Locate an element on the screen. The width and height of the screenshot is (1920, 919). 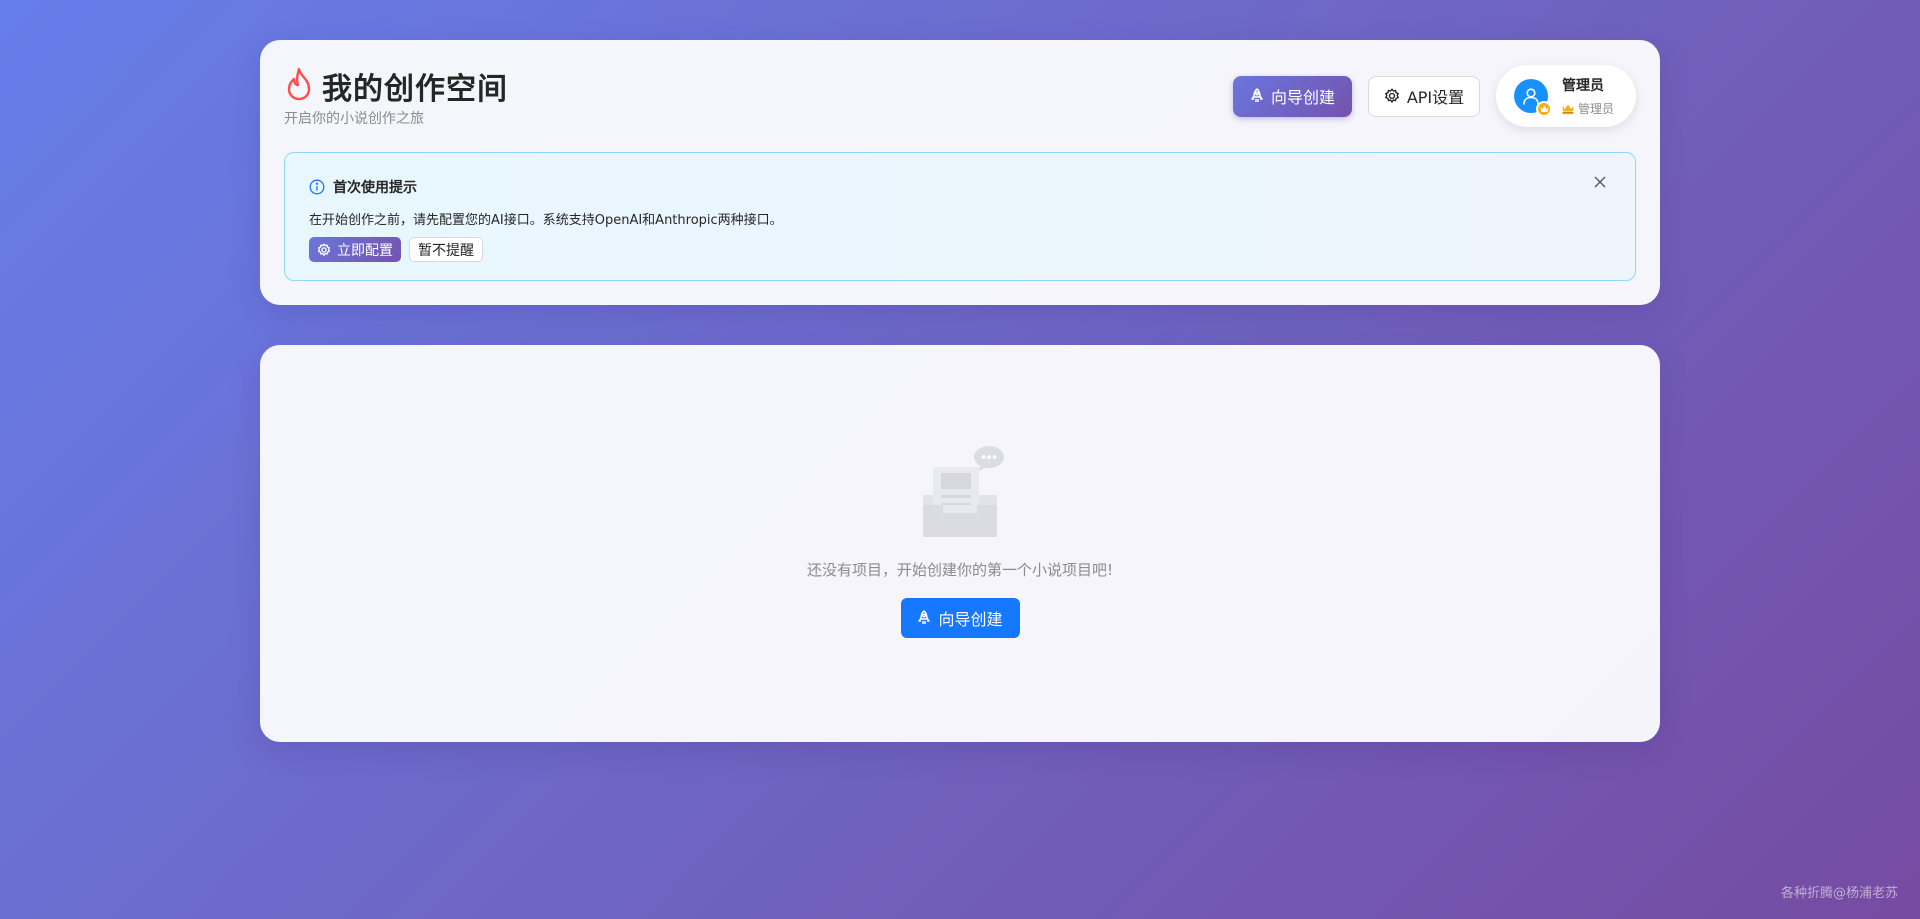
notice-close-button is located at coordinates (1600, 182).